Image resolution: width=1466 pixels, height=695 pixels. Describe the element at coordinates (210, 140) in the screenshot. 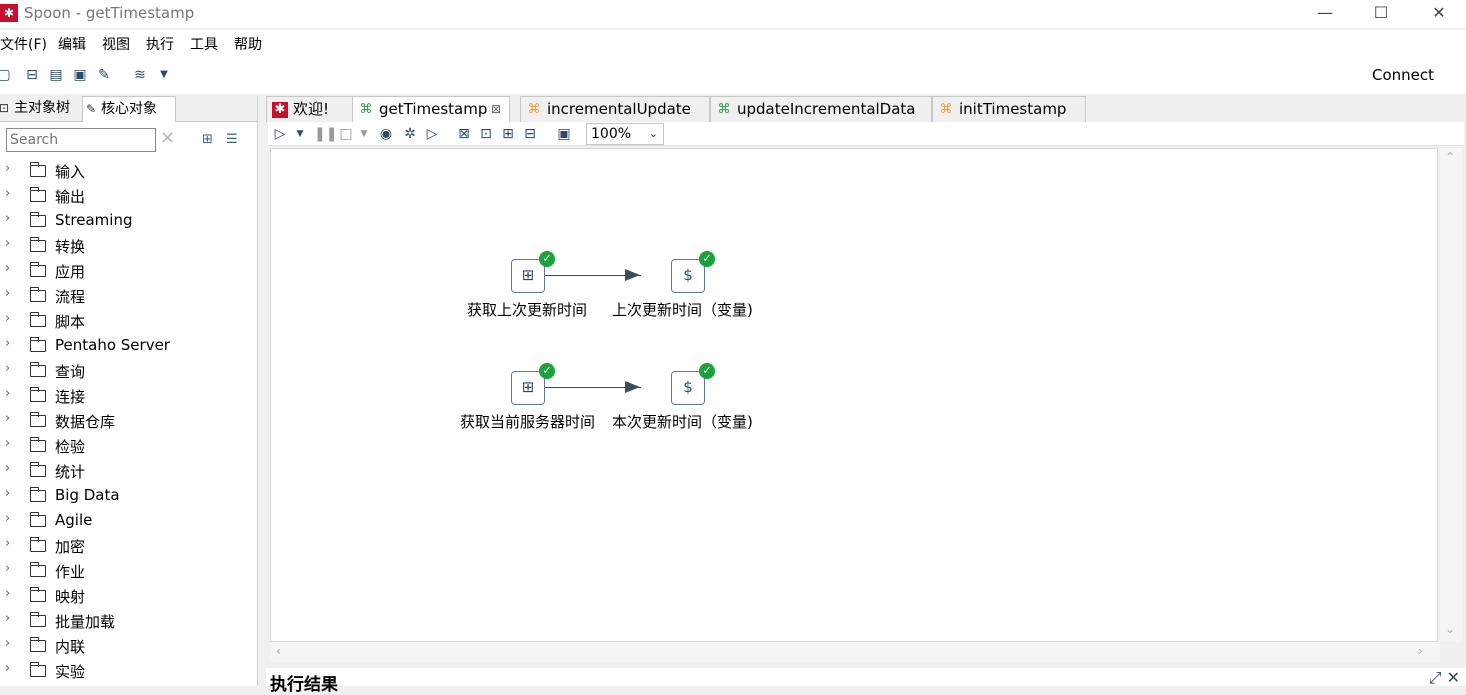

I see `expand-all-icon: ⊞` at that location.